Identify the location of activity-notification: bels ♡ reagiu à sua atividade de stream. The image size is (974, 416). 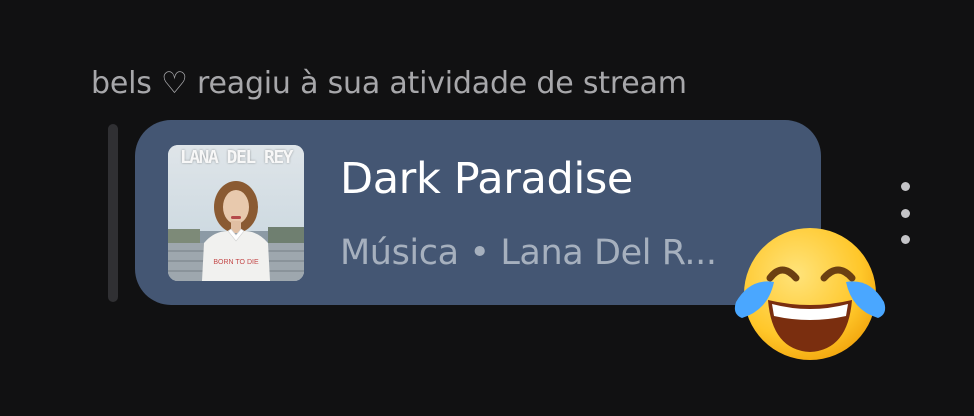
(389, 83).